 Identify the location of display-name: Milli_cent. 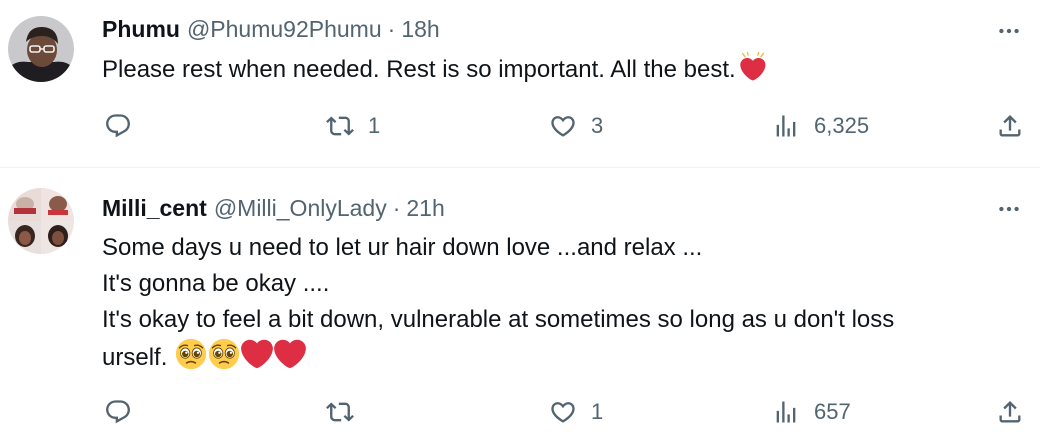
(154, 208).